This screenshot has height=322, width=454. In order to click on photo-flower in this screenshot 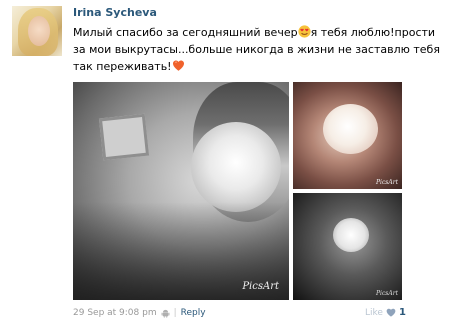, I will do `click(236, 167)`.